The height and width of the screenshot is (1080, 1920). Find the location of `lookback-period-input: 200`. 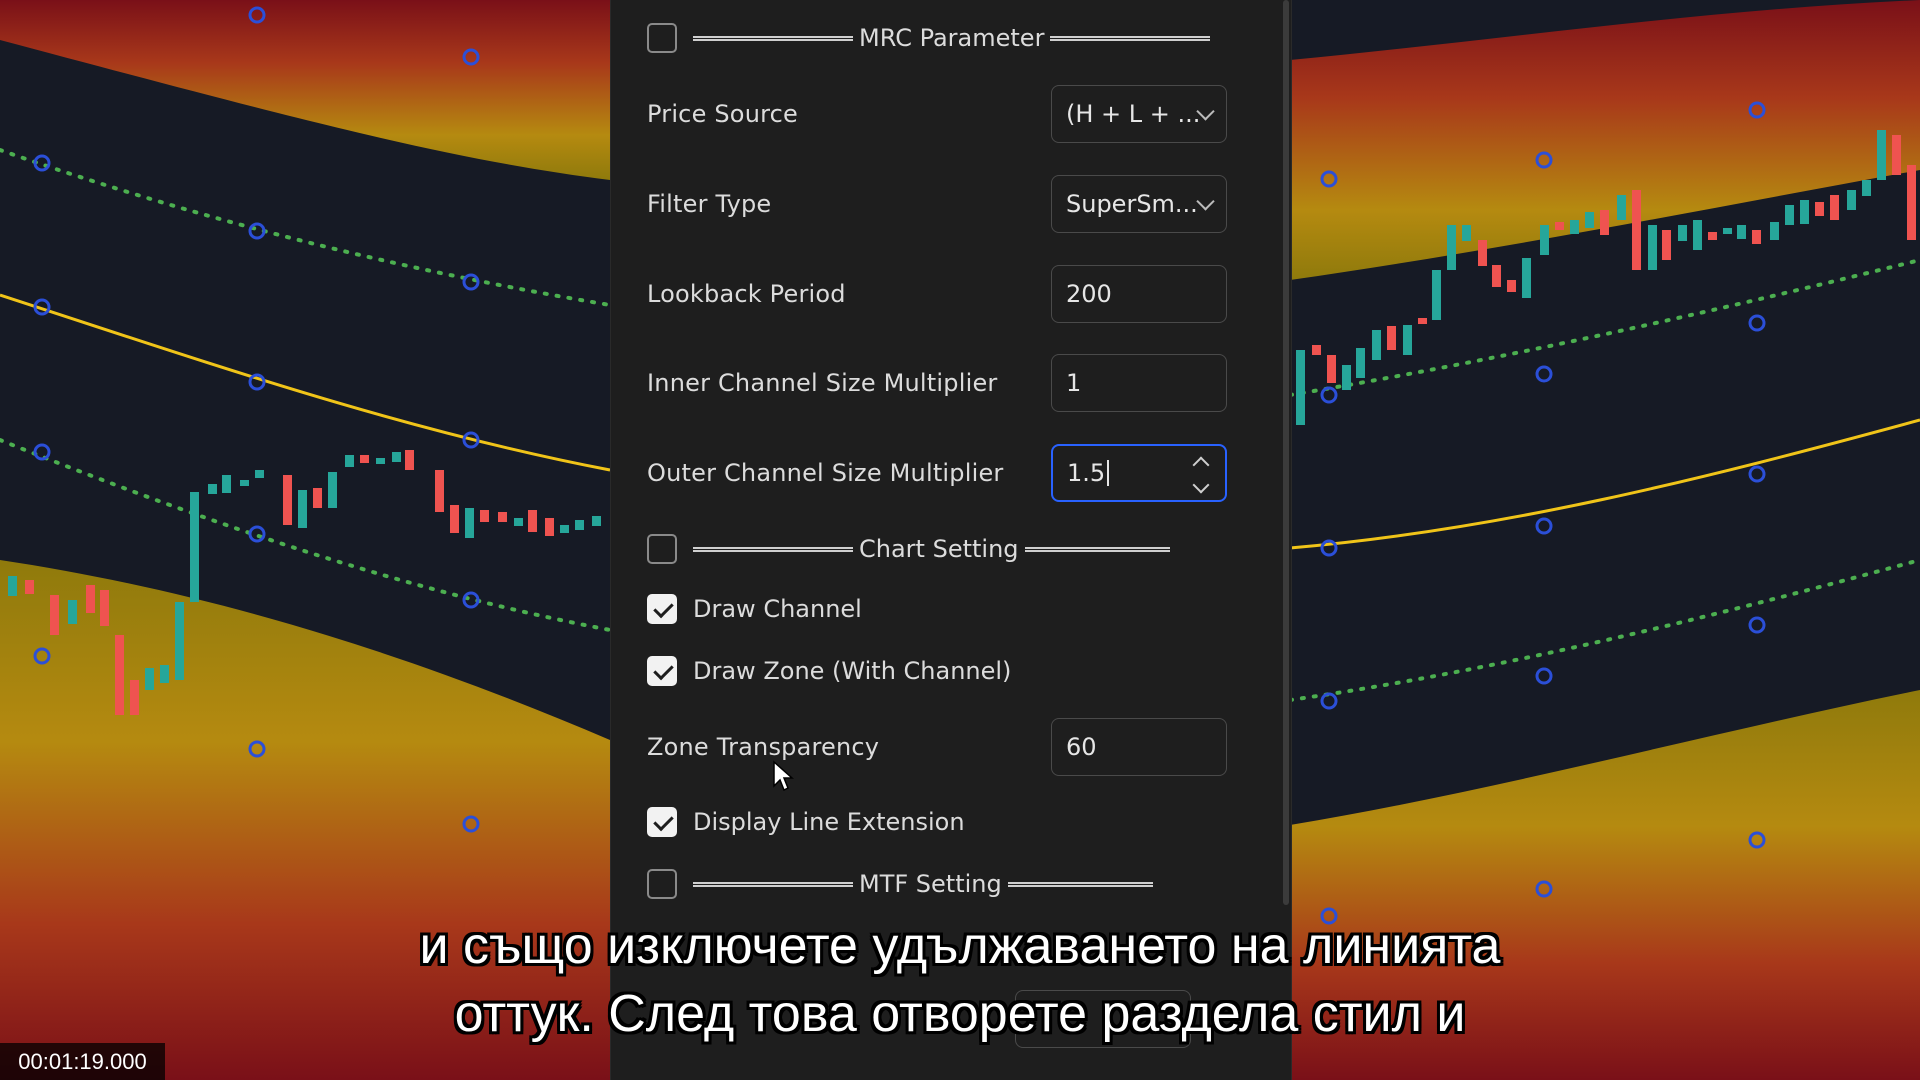

lookback-period-input: 200 is located at coordinates (1139, 294).